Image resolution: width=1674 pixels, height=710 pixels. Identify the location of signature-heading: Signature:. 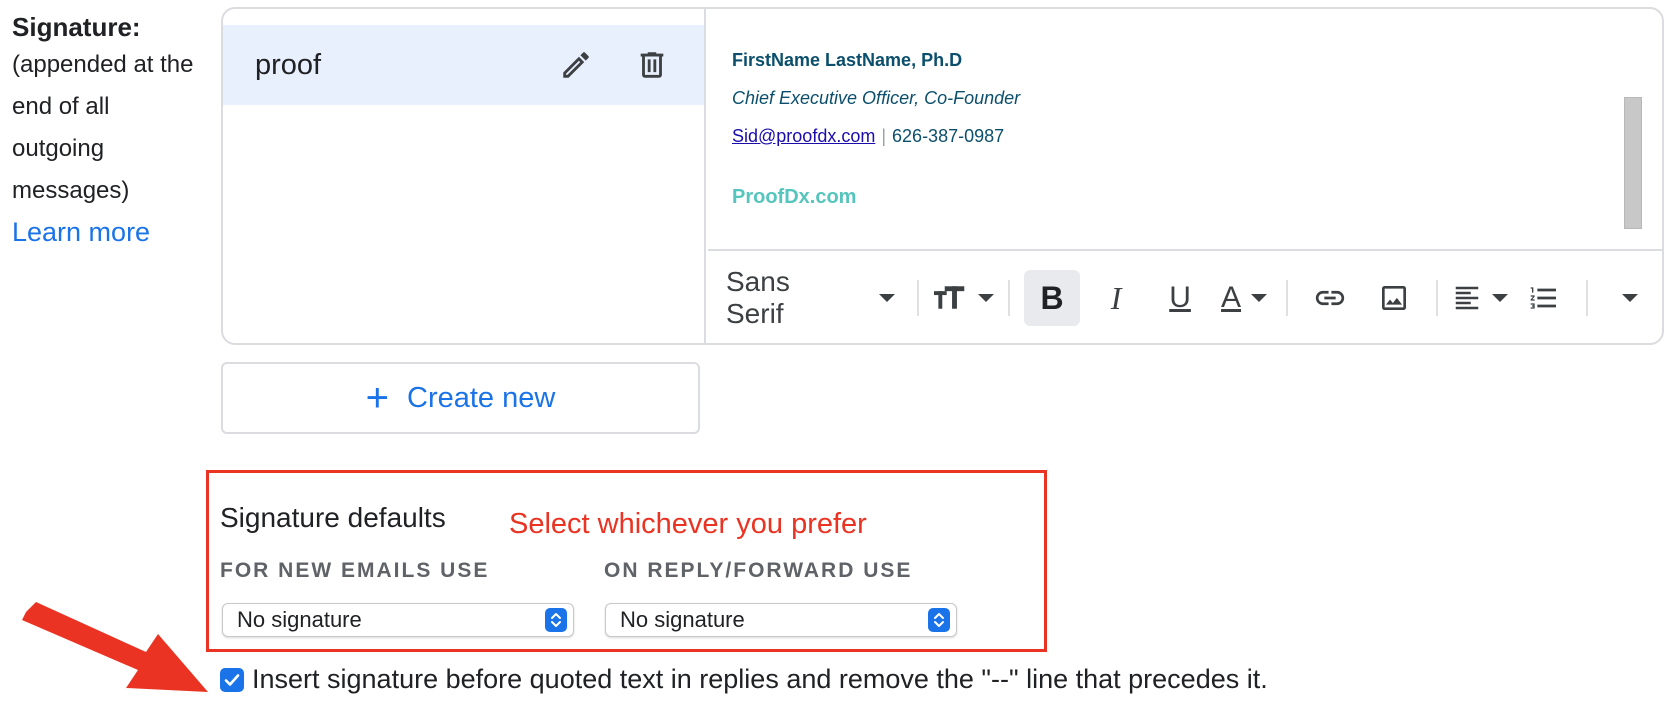
(76, 27).